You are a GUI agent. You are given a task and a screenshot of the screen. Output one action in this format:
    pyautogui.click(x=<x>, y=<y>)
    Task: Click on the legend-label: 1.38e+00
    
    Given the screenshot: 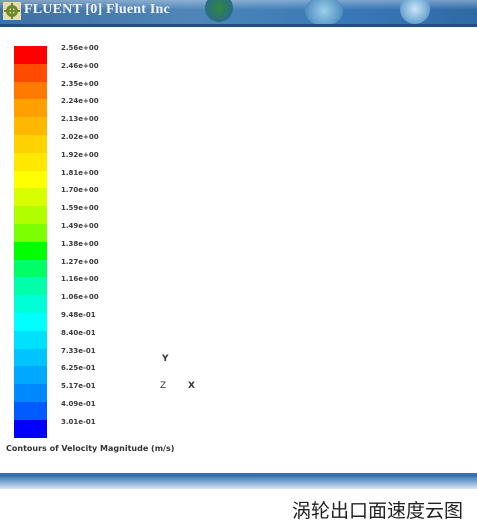 What is the action you would take?
    pyautogui.click(x=80, y=243)
    